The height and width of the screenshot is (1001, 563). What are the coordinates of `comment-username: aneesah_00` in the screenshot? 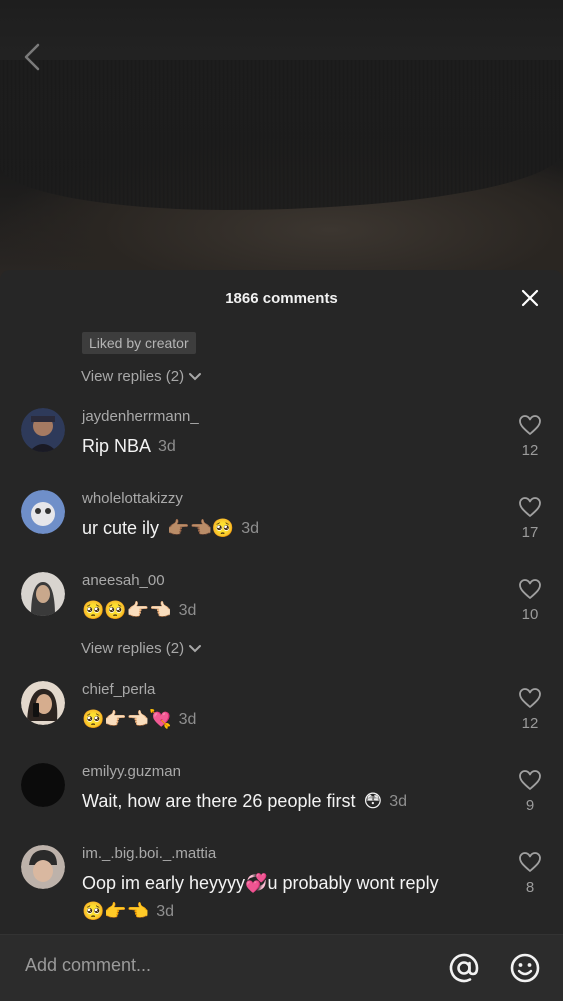 It's located at (123, 580).